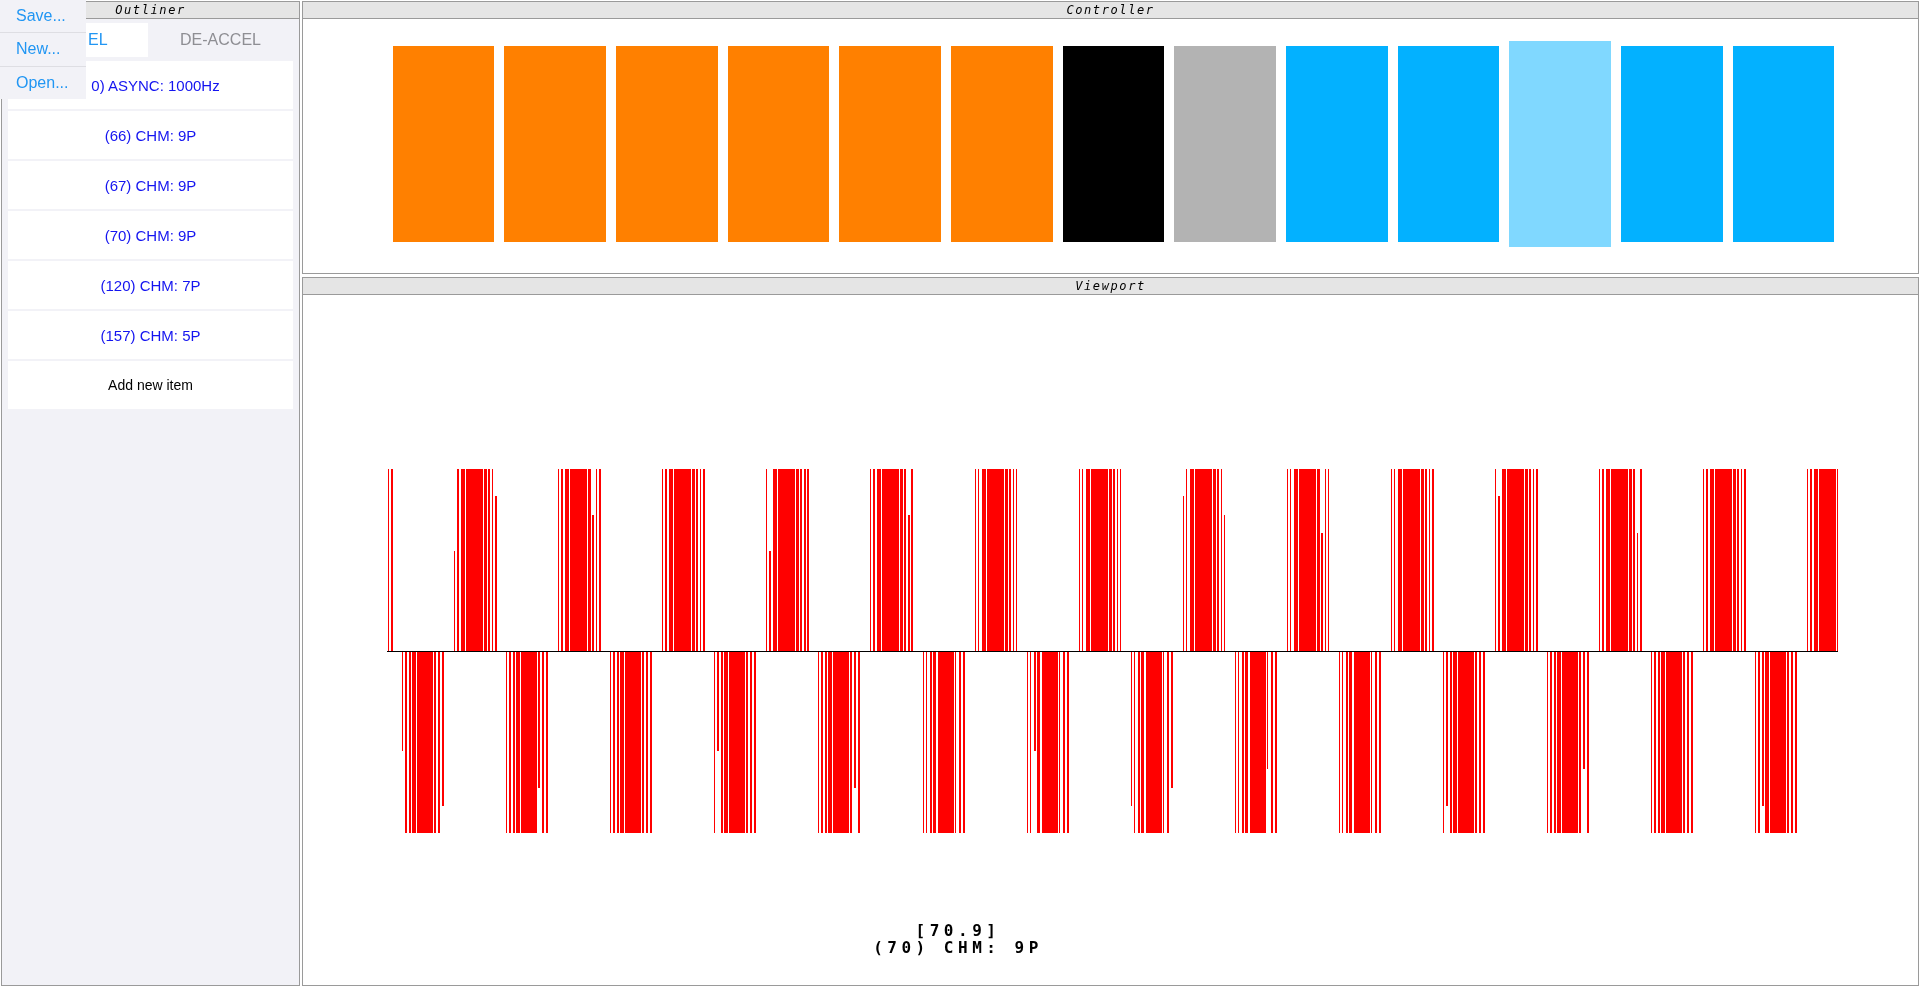 The image size is (1920, 987). Describe the element at coordinates (150, 285) in the screenshot. I see `outliner-item: (120) CHM: 7P` at that location.